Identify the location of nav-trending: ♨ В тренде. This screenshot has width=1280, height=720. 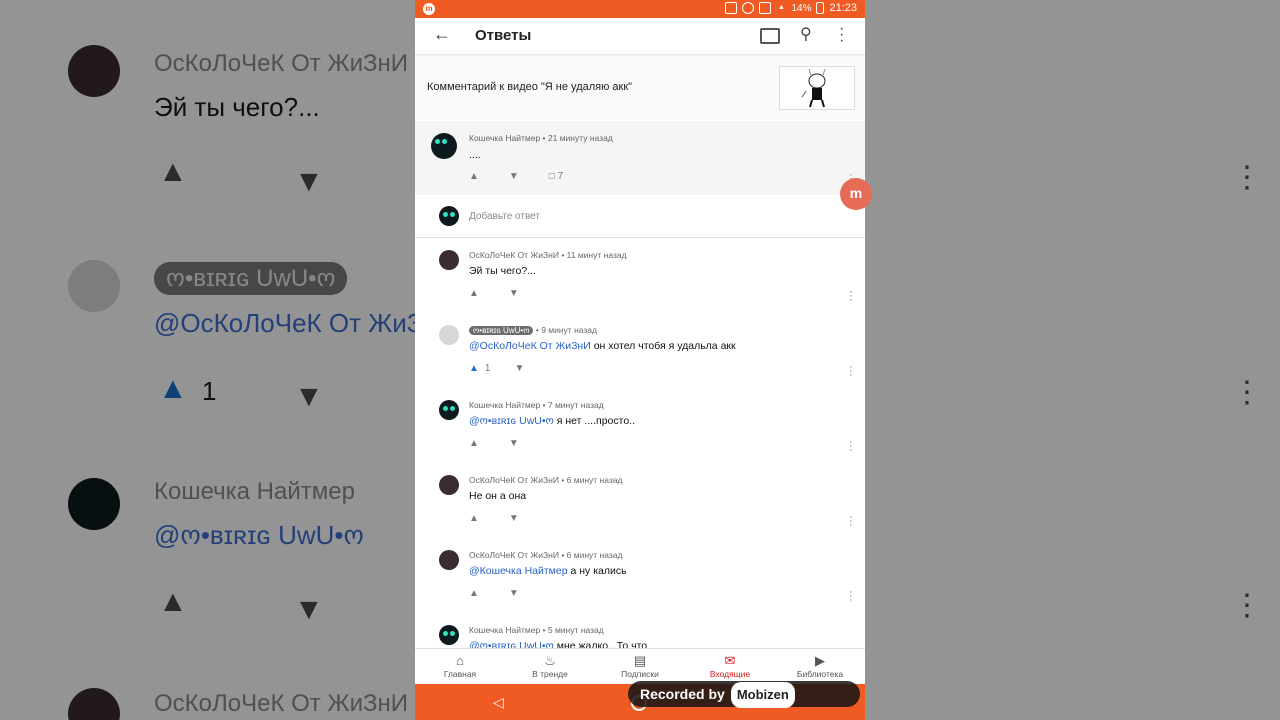
(550, 667).